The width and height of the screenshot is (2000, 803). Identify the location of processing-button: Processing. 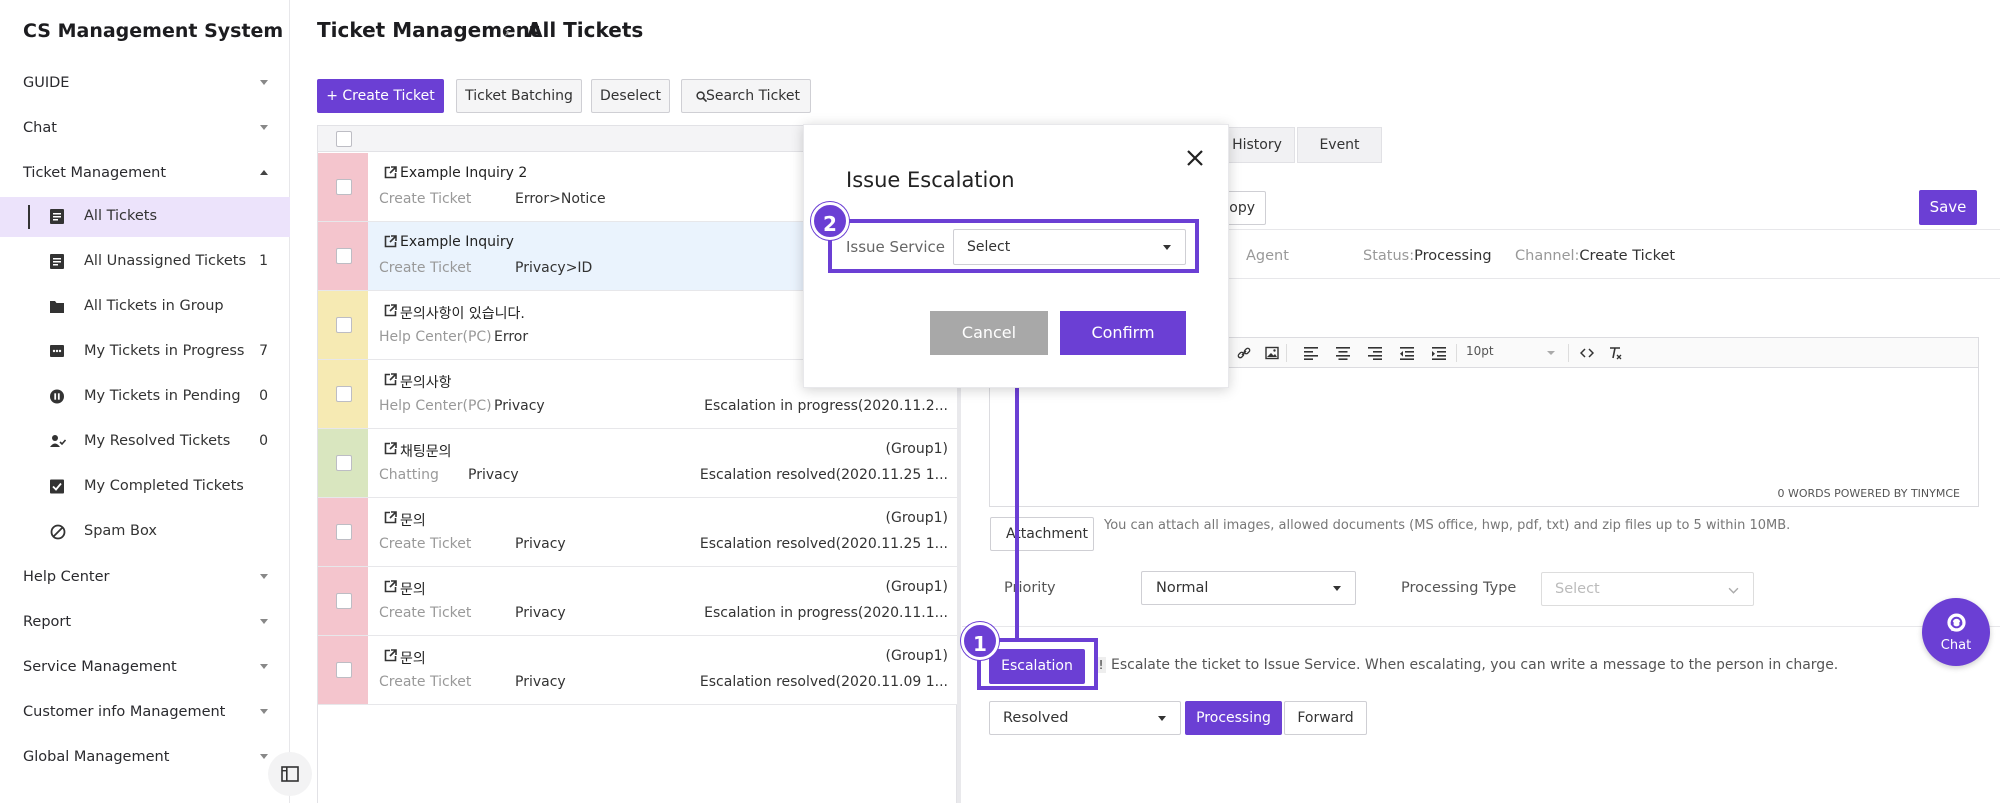
(1233, 718).